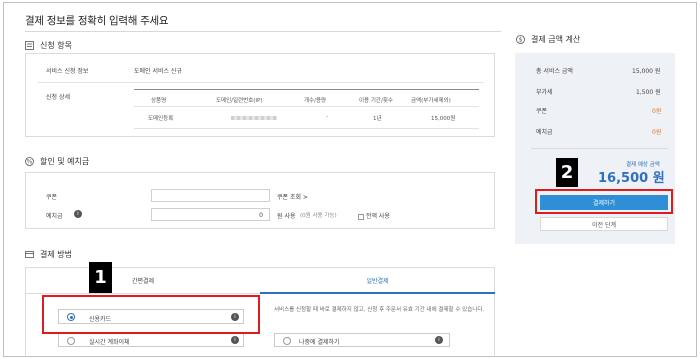 Image resolution: width=700 pixels, height=359 pixels. I want to click on list-icon, so click(29, 45).